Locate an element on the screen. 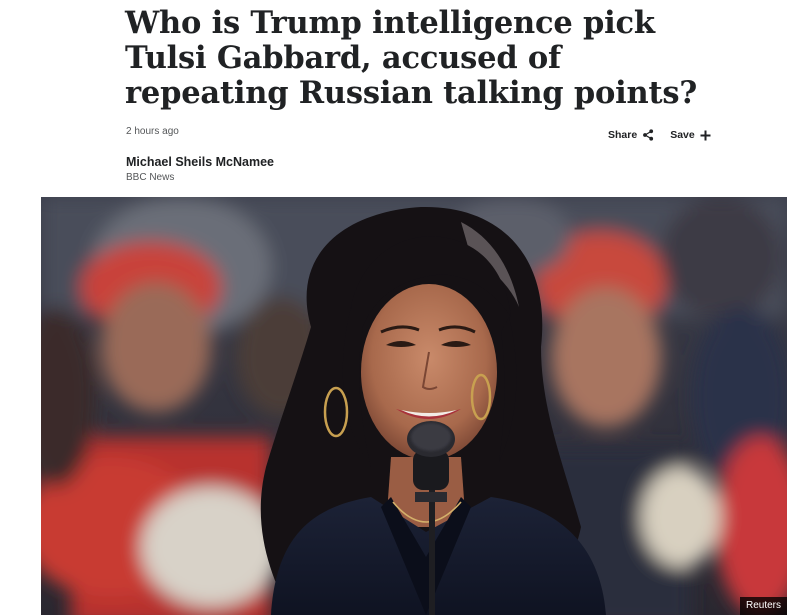  share-label: Share is located at coordinates (623, 135).